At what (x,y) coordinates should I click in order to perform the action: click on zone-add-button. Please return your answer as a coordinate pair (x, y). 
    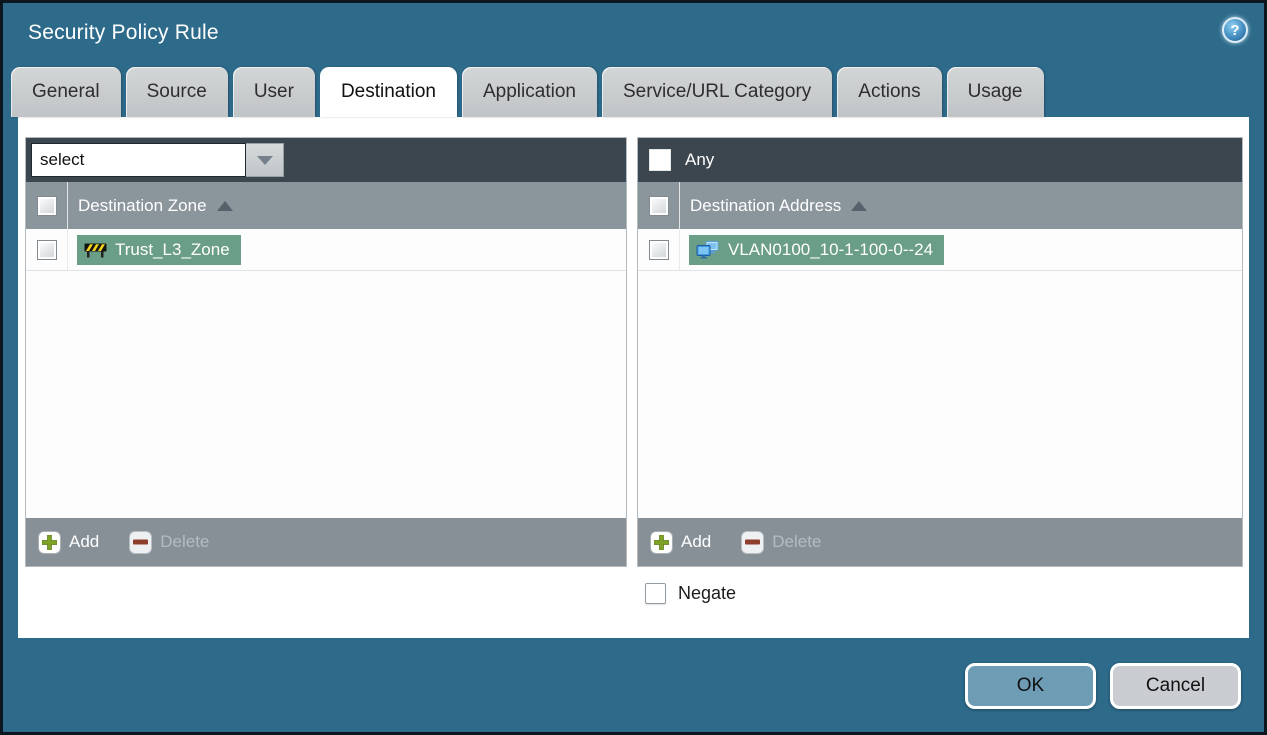
    Looking at the image, I should click on (49, 542).